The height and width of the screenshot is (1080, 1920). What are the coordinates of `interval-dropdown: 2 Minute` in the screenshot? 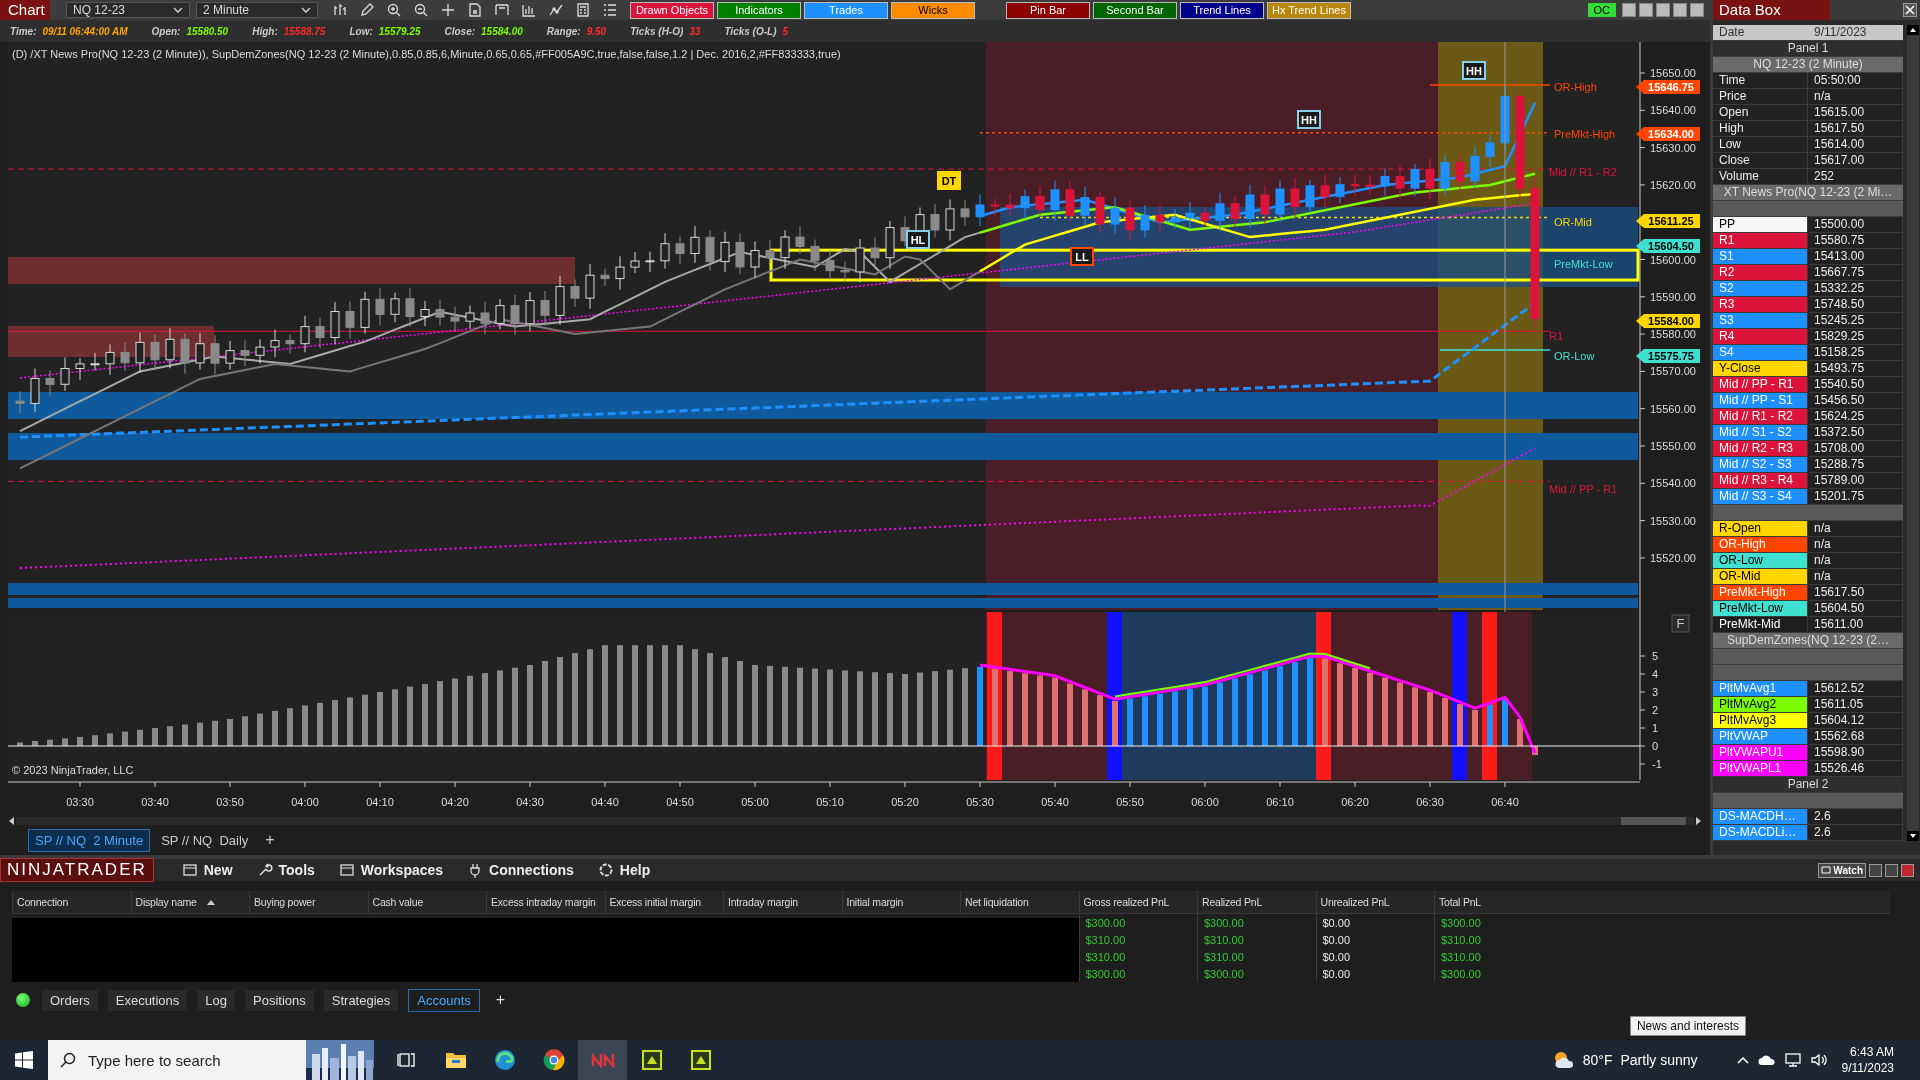 It's located at (257, 10).